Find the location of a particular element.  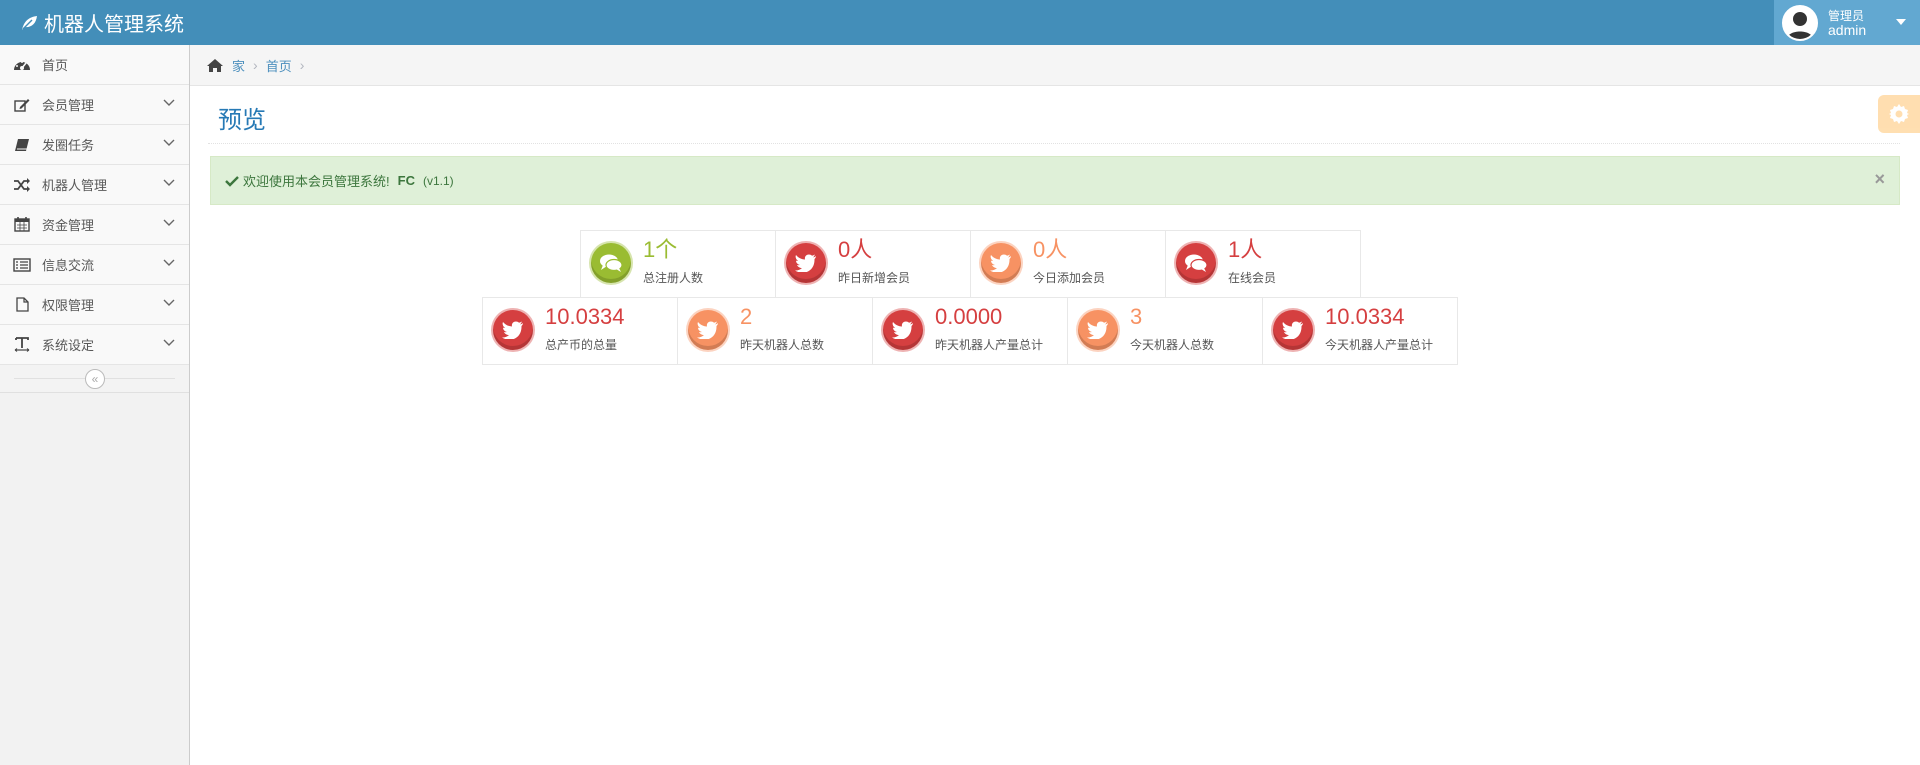

infobox-today-output: 10.0334 今天机器人产量总计 is located at coordinates (1360, 331).